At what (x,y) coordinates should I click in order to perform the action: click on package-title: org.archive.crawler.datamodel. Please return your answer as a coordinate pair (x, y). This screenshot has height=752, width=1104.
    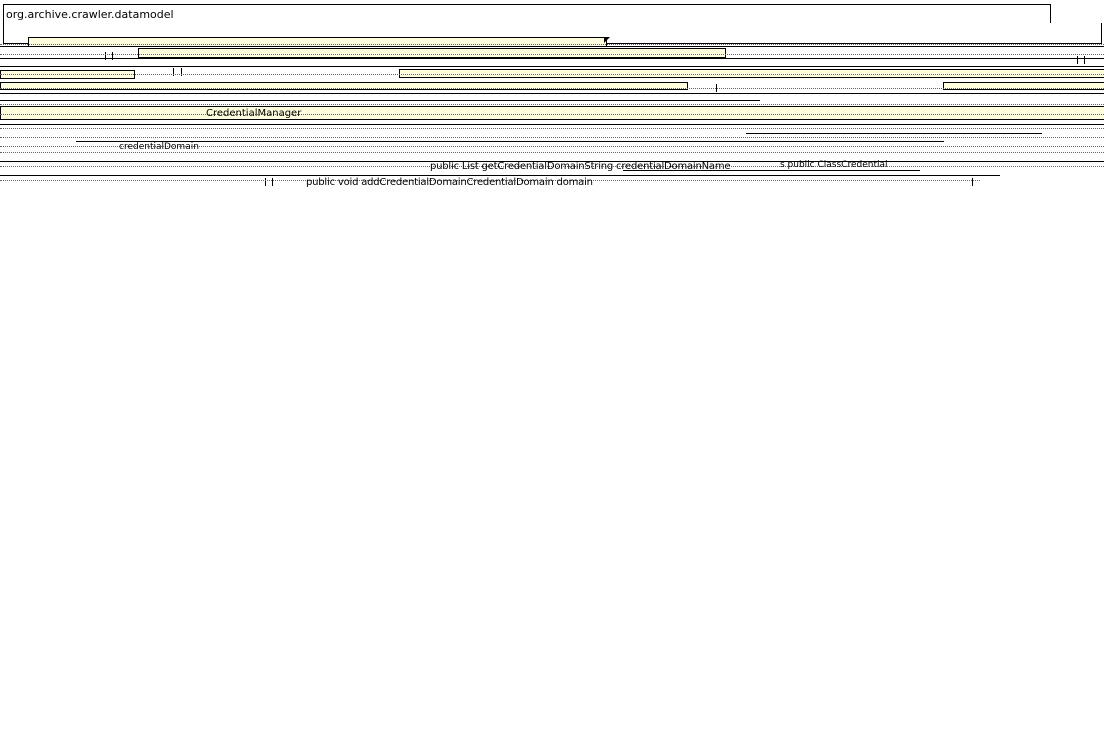
    Looking at the image, I should click on (90, 14).